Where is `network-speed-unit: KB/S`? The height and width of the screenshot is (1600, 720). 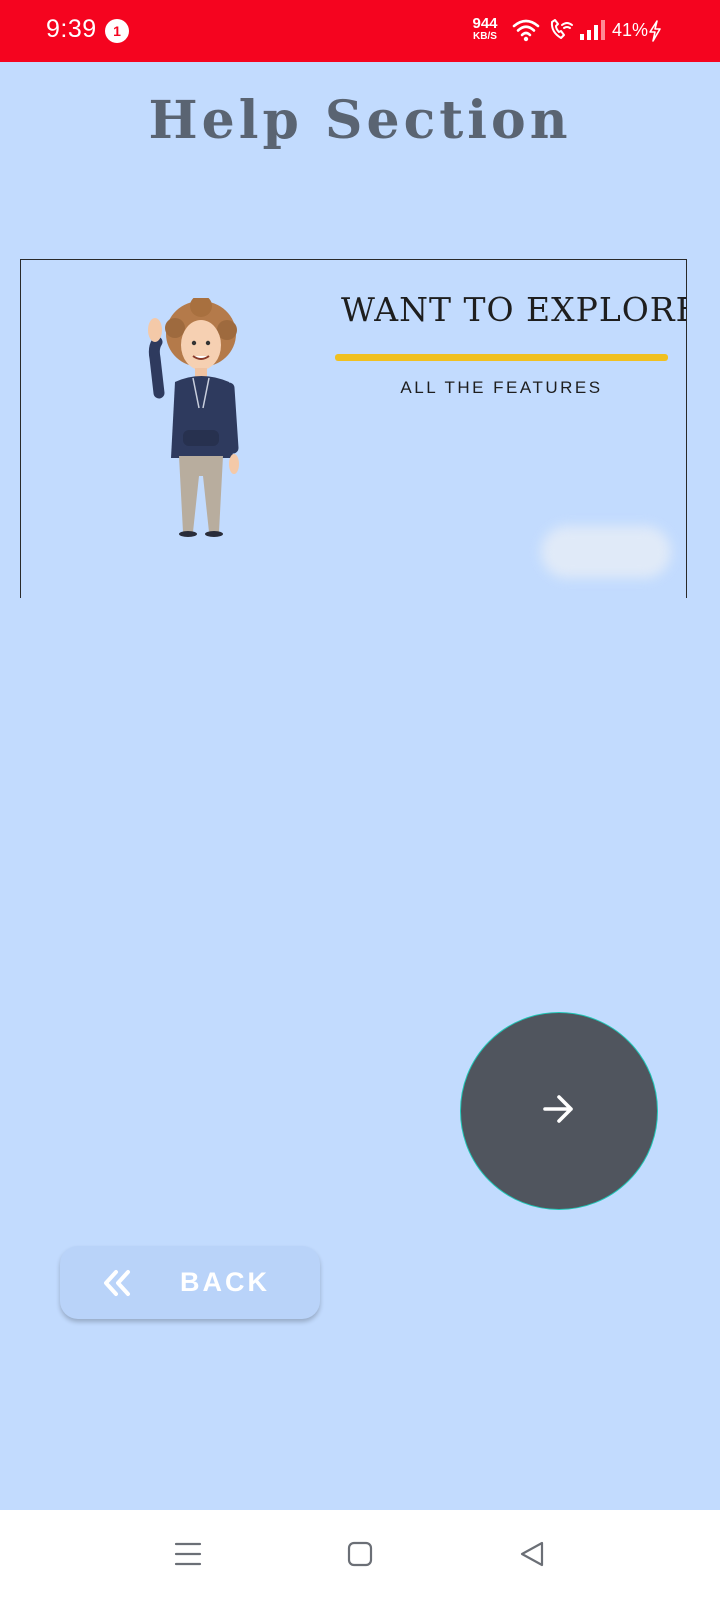
network-speed-unit: KB/S is located at coordinates (485, 36).